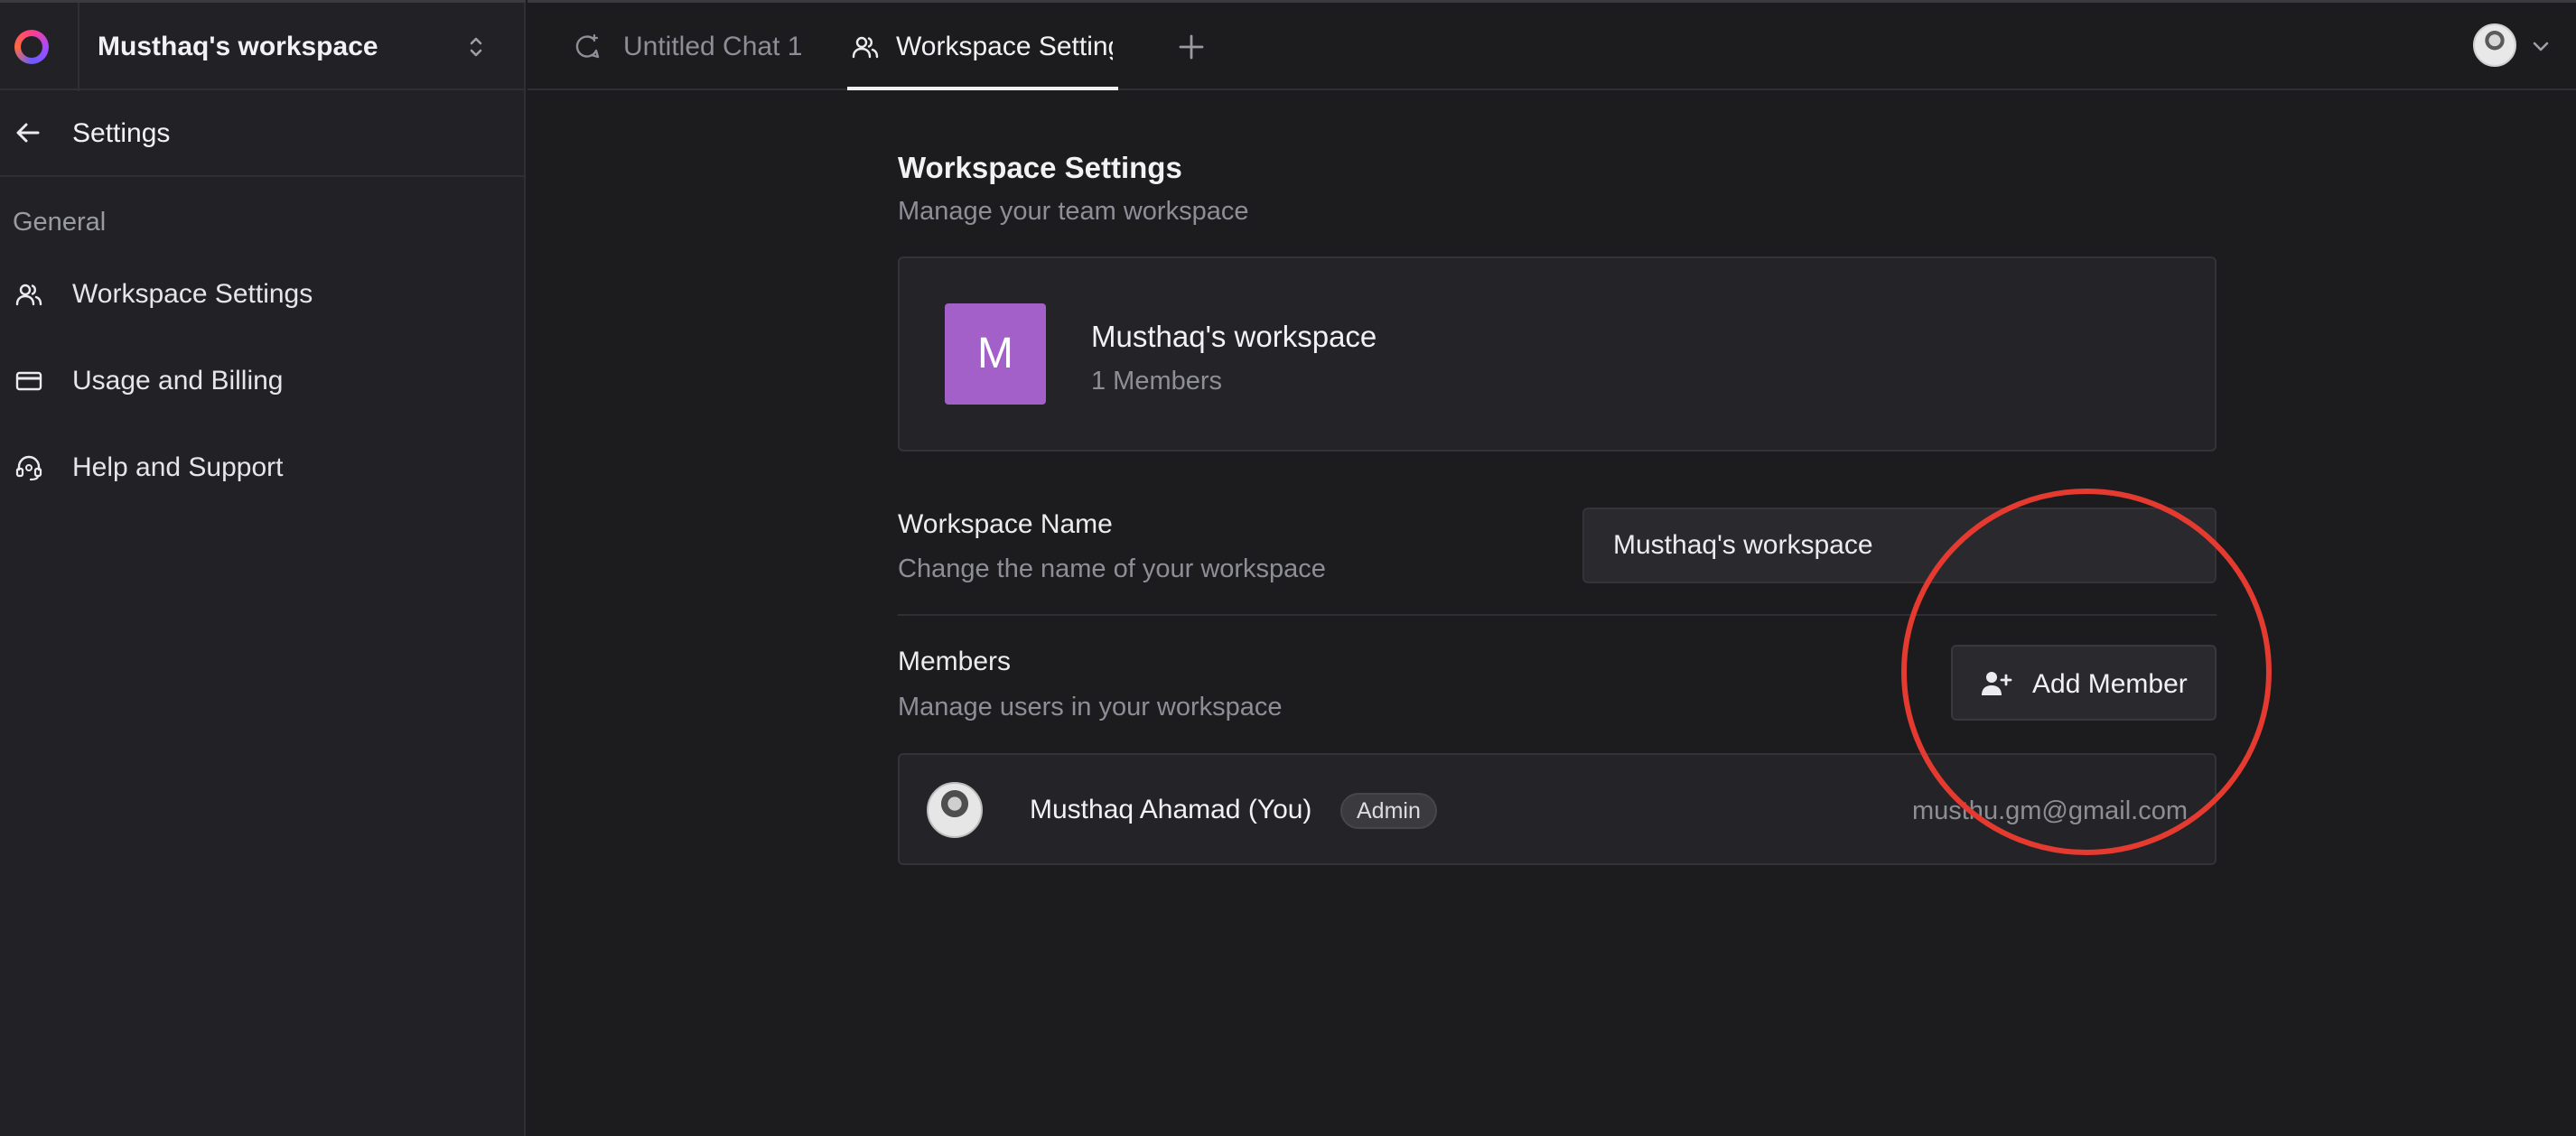  Describe the element at coordinates (1112, 568) in the screenshot. I see `workspace-name-description: Change the name of your workspace` at that location.